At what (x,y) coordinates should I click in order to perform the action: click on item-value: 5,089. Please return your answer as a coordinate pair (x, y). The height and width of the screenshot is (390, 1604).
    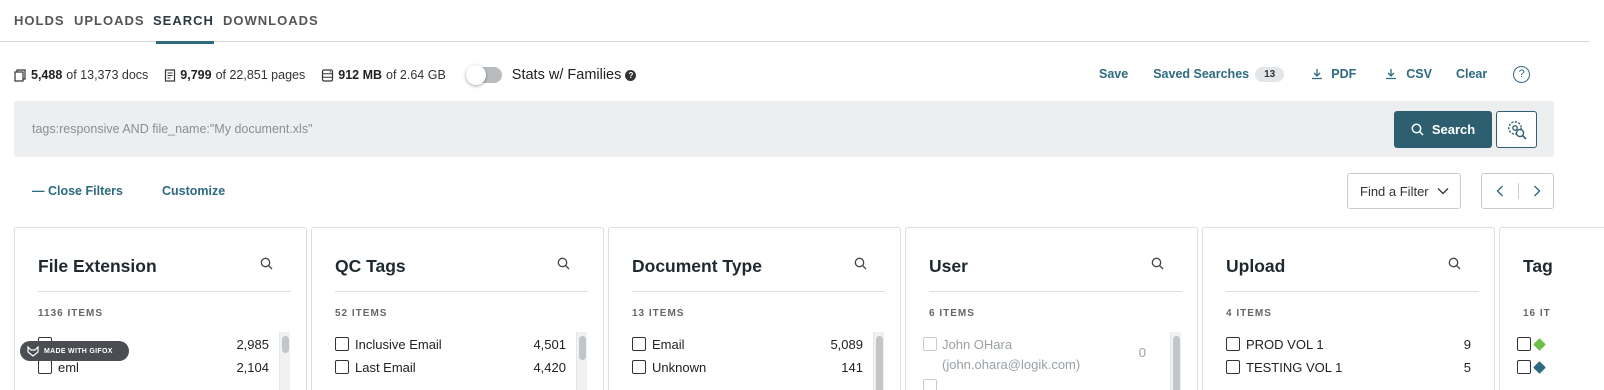
    Looking at the image, I should click on (846, 344).